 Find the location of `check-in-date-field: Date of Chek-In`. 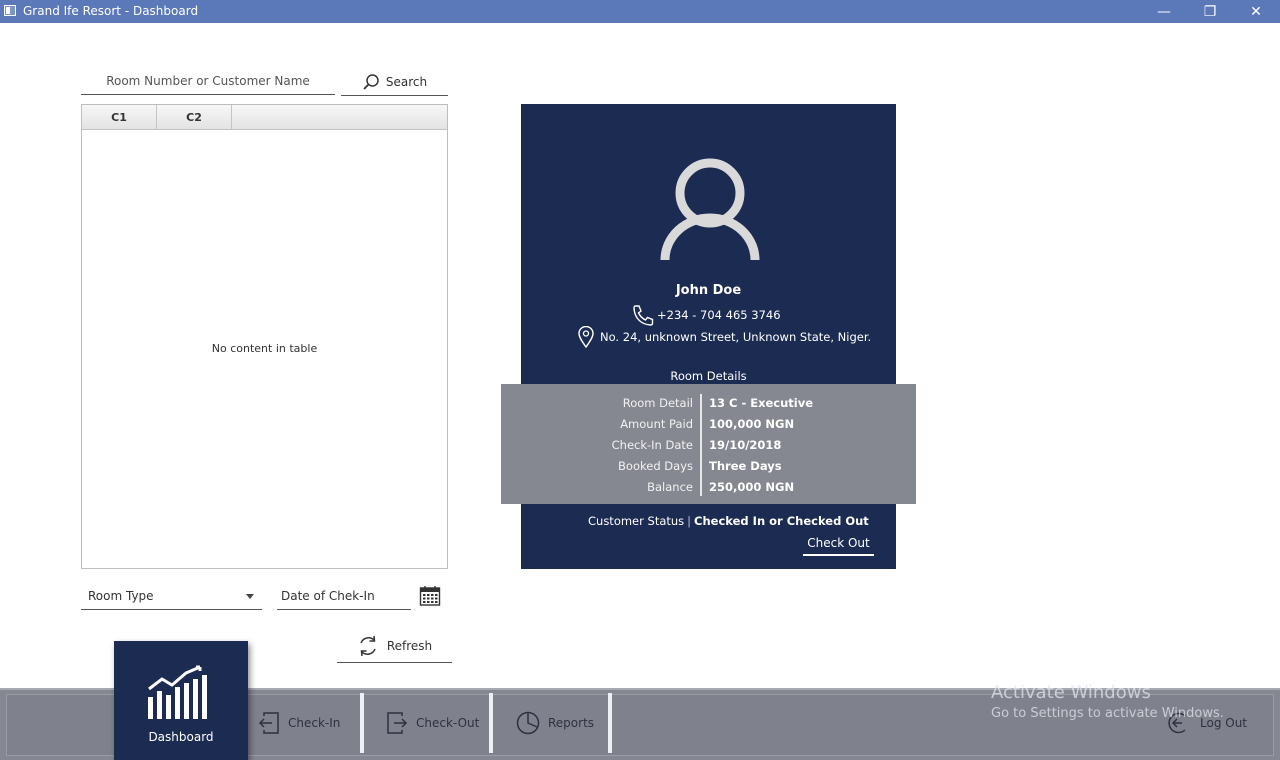

check-in-date-field: Date of Chek-In is located at coordinates (344, 596).